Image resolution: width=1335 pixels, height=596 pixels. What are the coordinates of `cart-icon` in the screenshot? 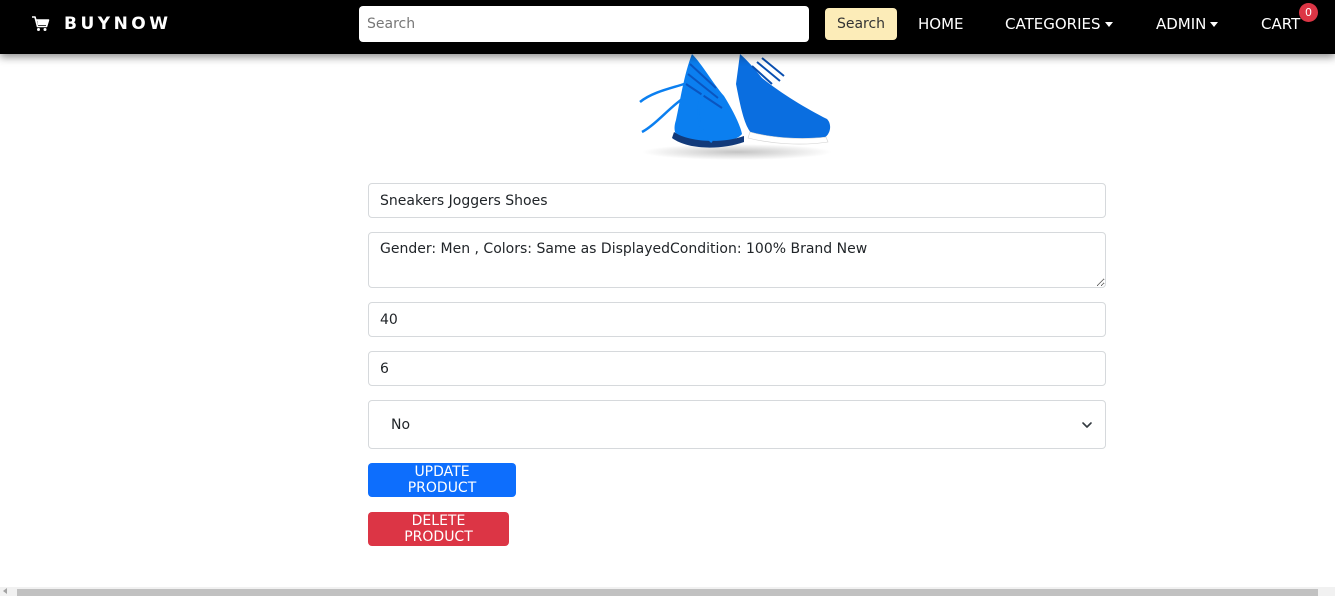 It's located at (41, 23).